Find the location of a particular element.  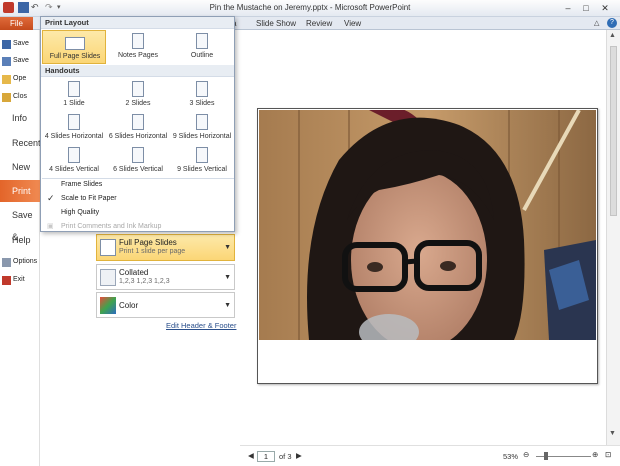

handout-6-vertical-icon is located at coordinates (138, 155).